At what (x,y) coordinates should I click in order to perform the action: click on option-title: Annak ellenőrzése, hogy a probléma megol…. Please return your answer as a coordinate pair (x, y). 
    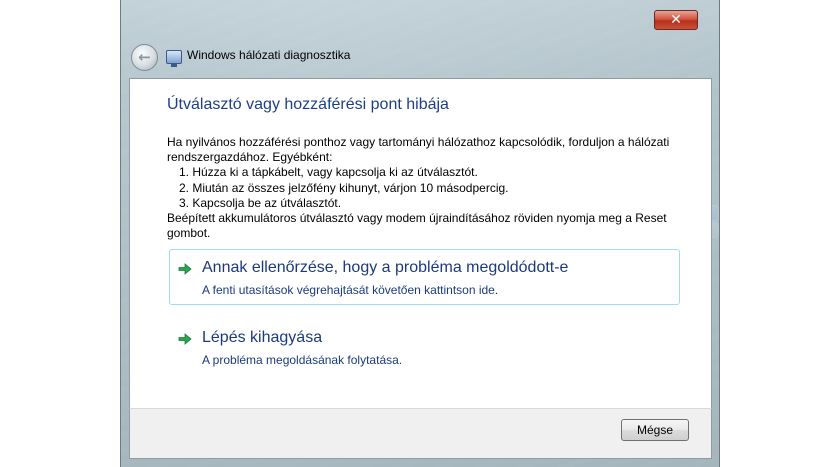
    Looking at the image, I should click on (385, 267).